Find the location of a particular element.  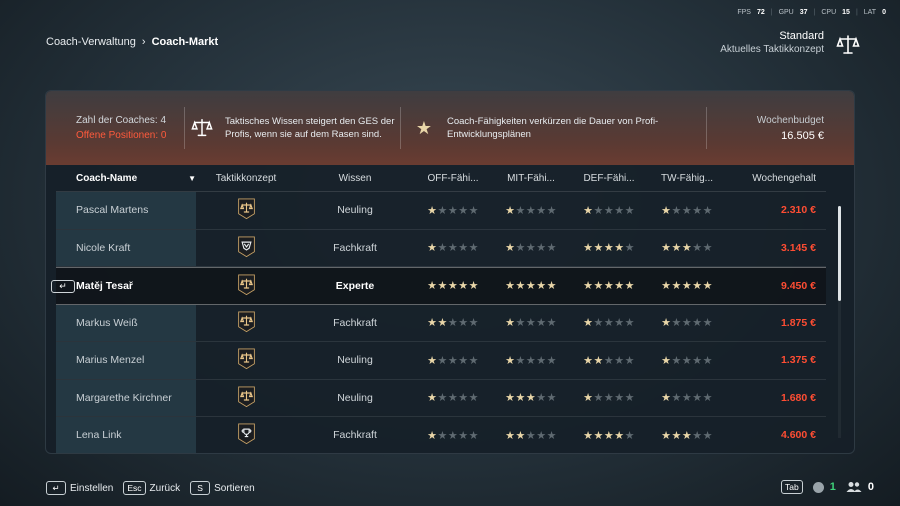

hint-zurueck: Esc Zurück is located at coordinates (151, 488).